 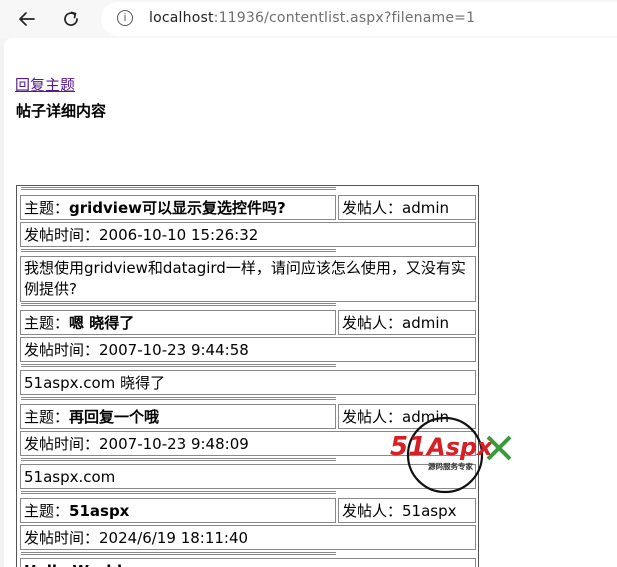 What do you see at coordinates (450, 466) in the screenshot?
I see `watermark-tagline: 源码服务专家` at bounding box center [450, 466].